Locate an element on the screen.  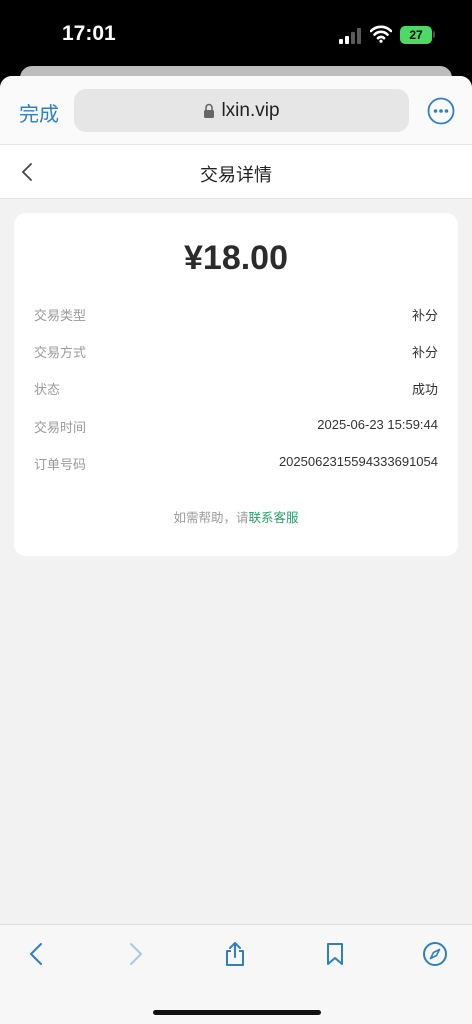
contact-support-link: 联系客服 is located at coordinates (274, 517).